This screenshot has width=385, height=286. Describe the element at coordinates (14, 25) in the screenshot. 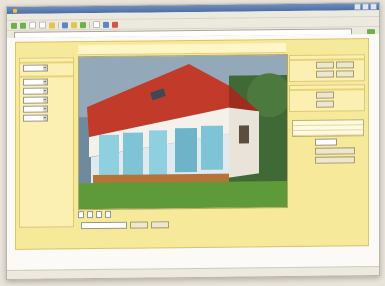

I see `back-icon` at that location.